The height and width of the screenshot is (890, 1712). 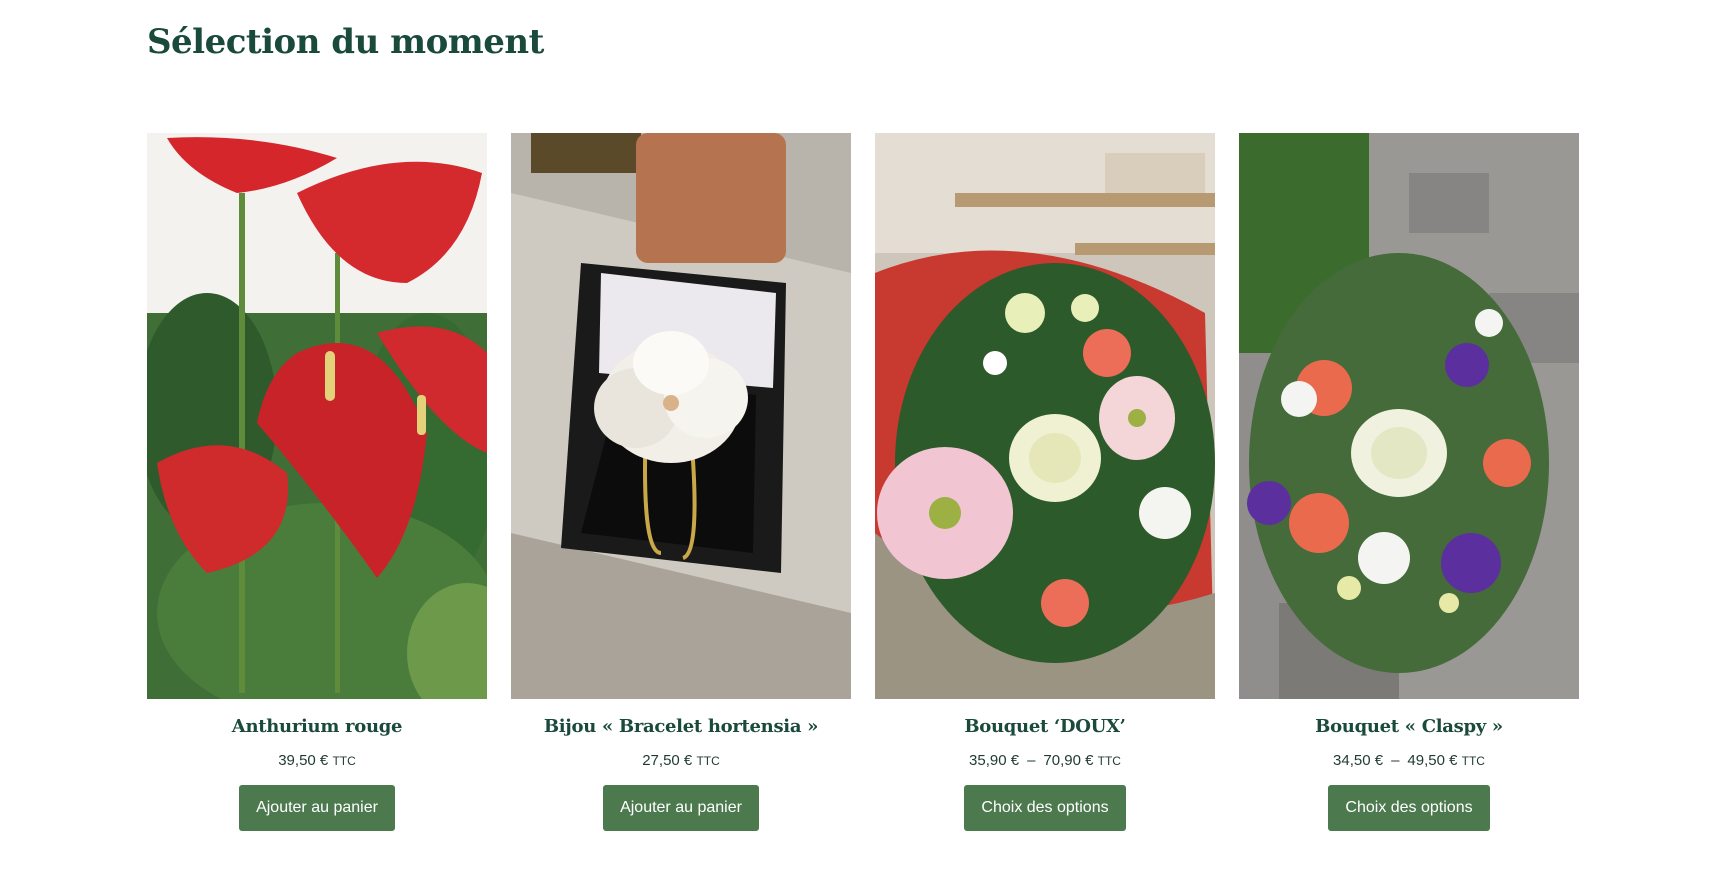 I want to click on section-title: Sélection du moment, so click(x=345, y=42).